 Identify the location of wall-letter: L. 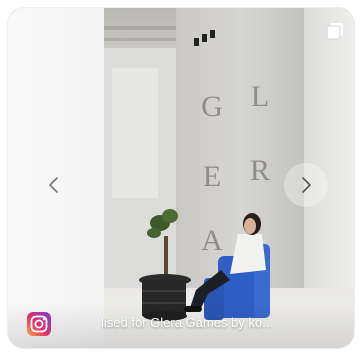
(260, 96).